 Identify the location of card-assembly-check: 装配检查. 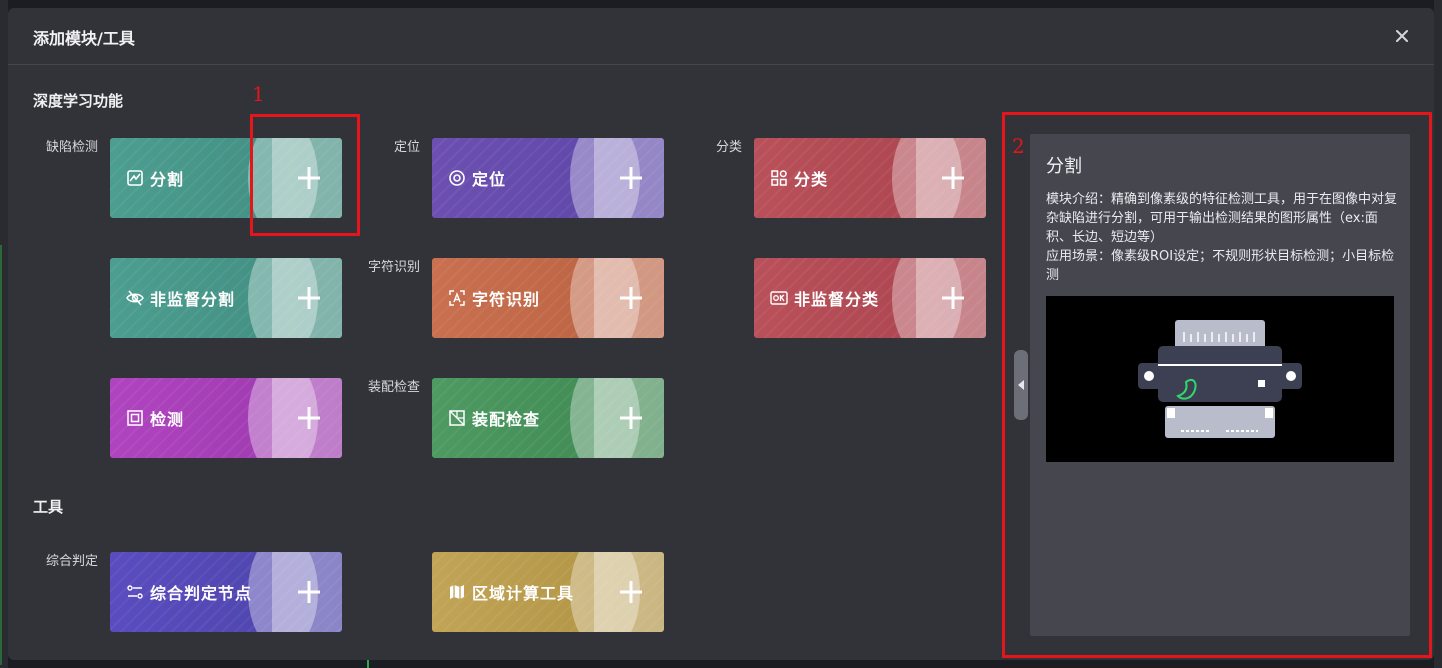
(548, 418).